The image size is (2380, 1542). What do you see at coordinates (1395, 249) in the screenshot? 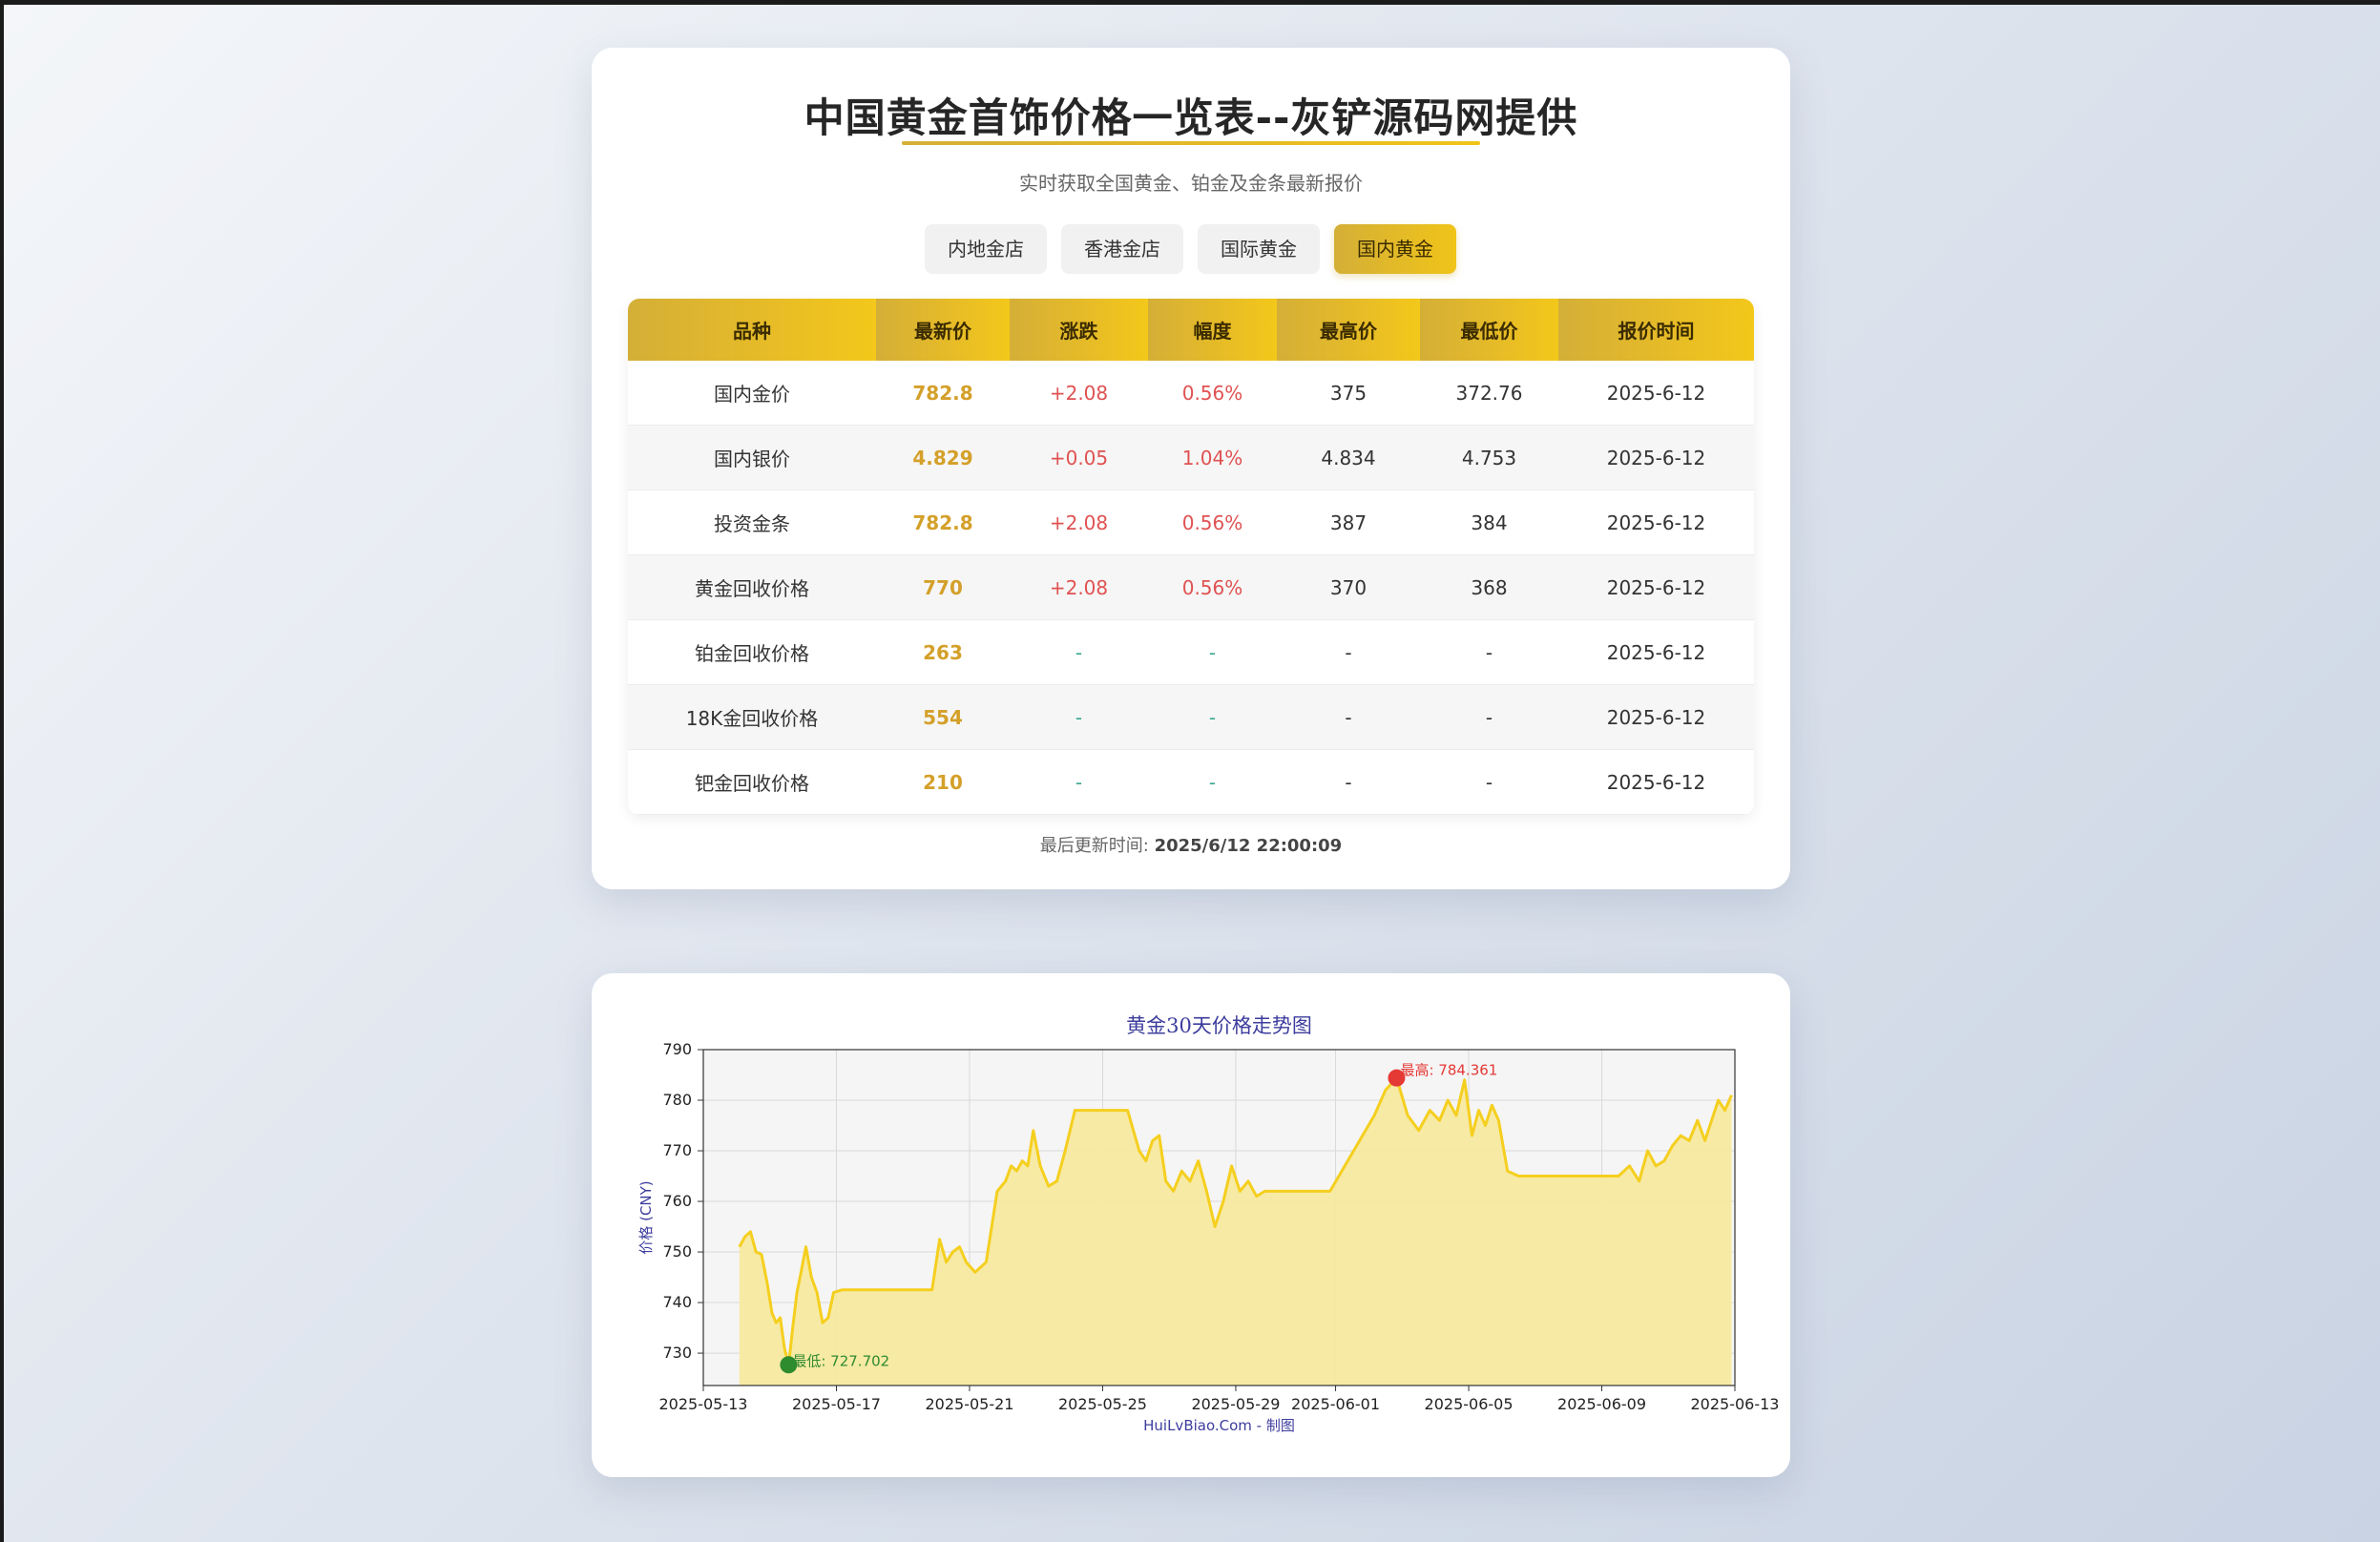
I see `tab-domestic-gold: 国内黄金` at bounding box center [1395, 249].